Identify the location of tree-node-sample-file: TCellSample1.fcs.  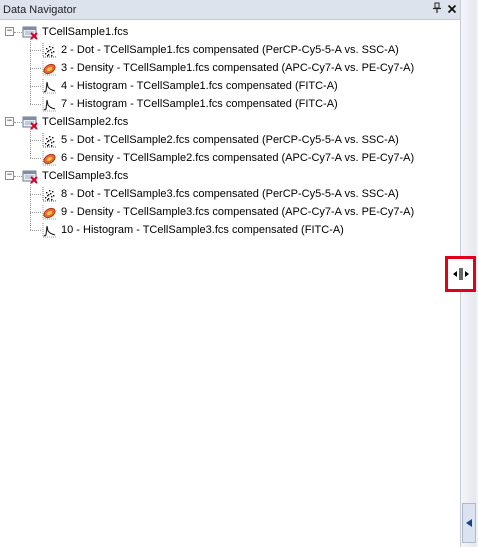
(75, 32).